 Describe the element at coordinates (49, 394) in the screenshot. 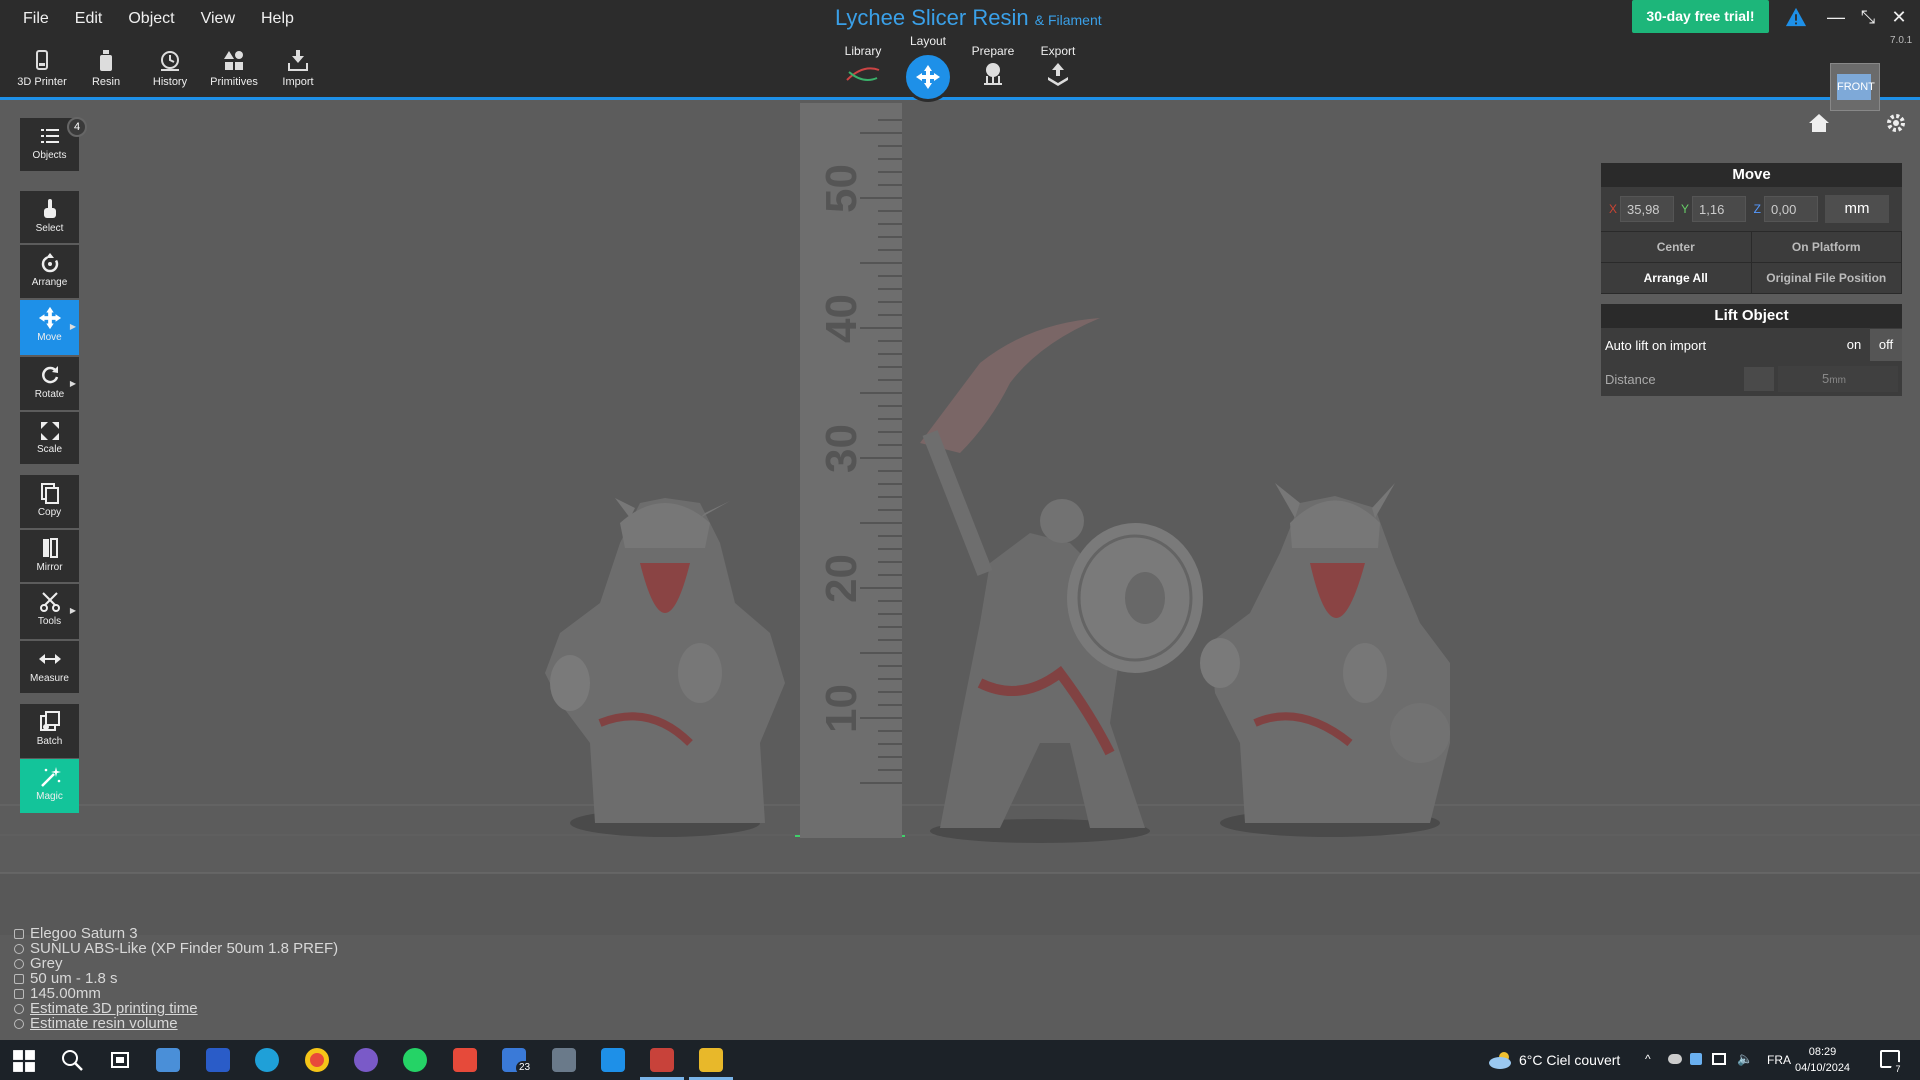

I see `rotate-label: Rotate` at that location.